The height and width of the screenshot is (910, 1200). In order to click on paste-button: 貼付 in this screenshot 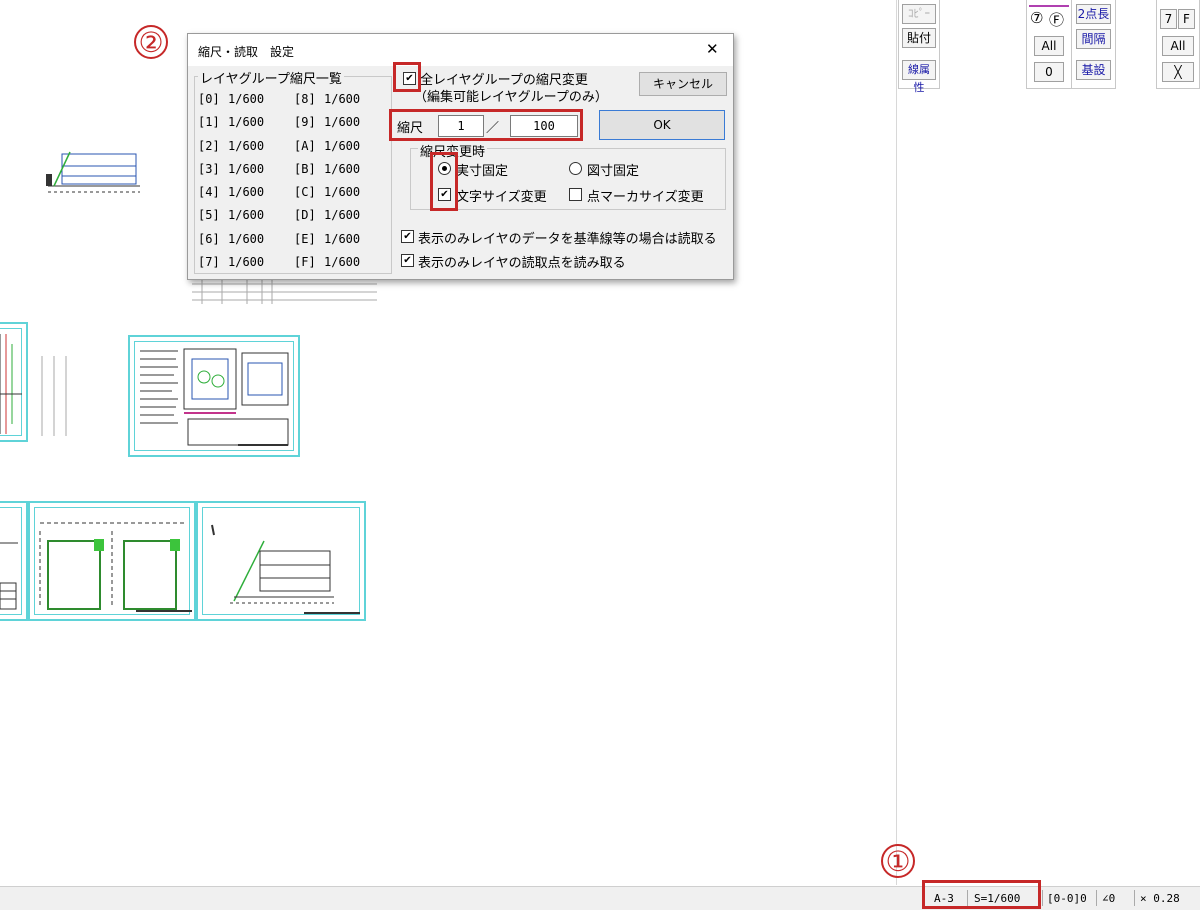, I will do `click(919, 38)`.